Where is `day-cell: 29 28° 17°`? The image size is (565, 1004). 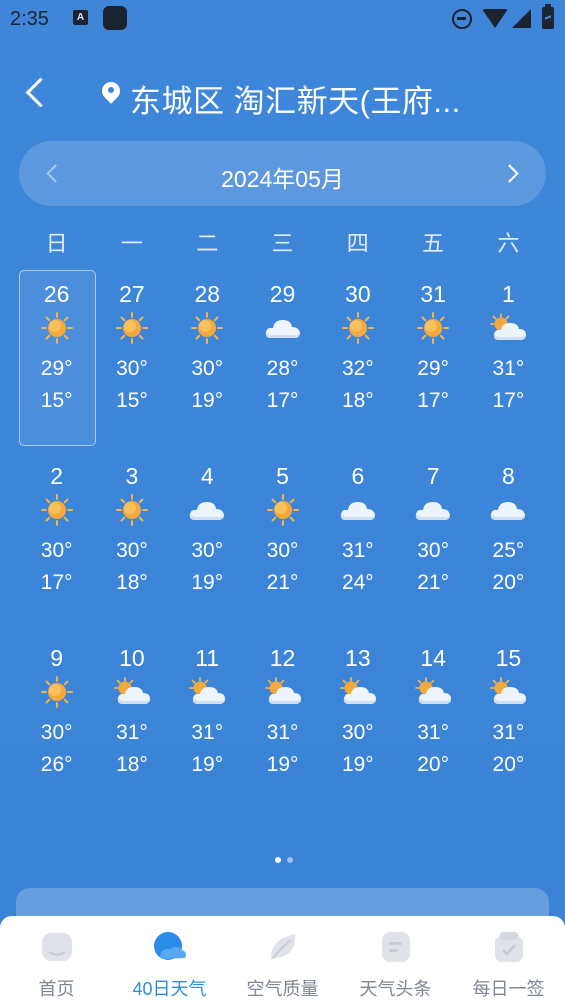
day-cell: 29 28° 17° is located at coordinates (282, 361).